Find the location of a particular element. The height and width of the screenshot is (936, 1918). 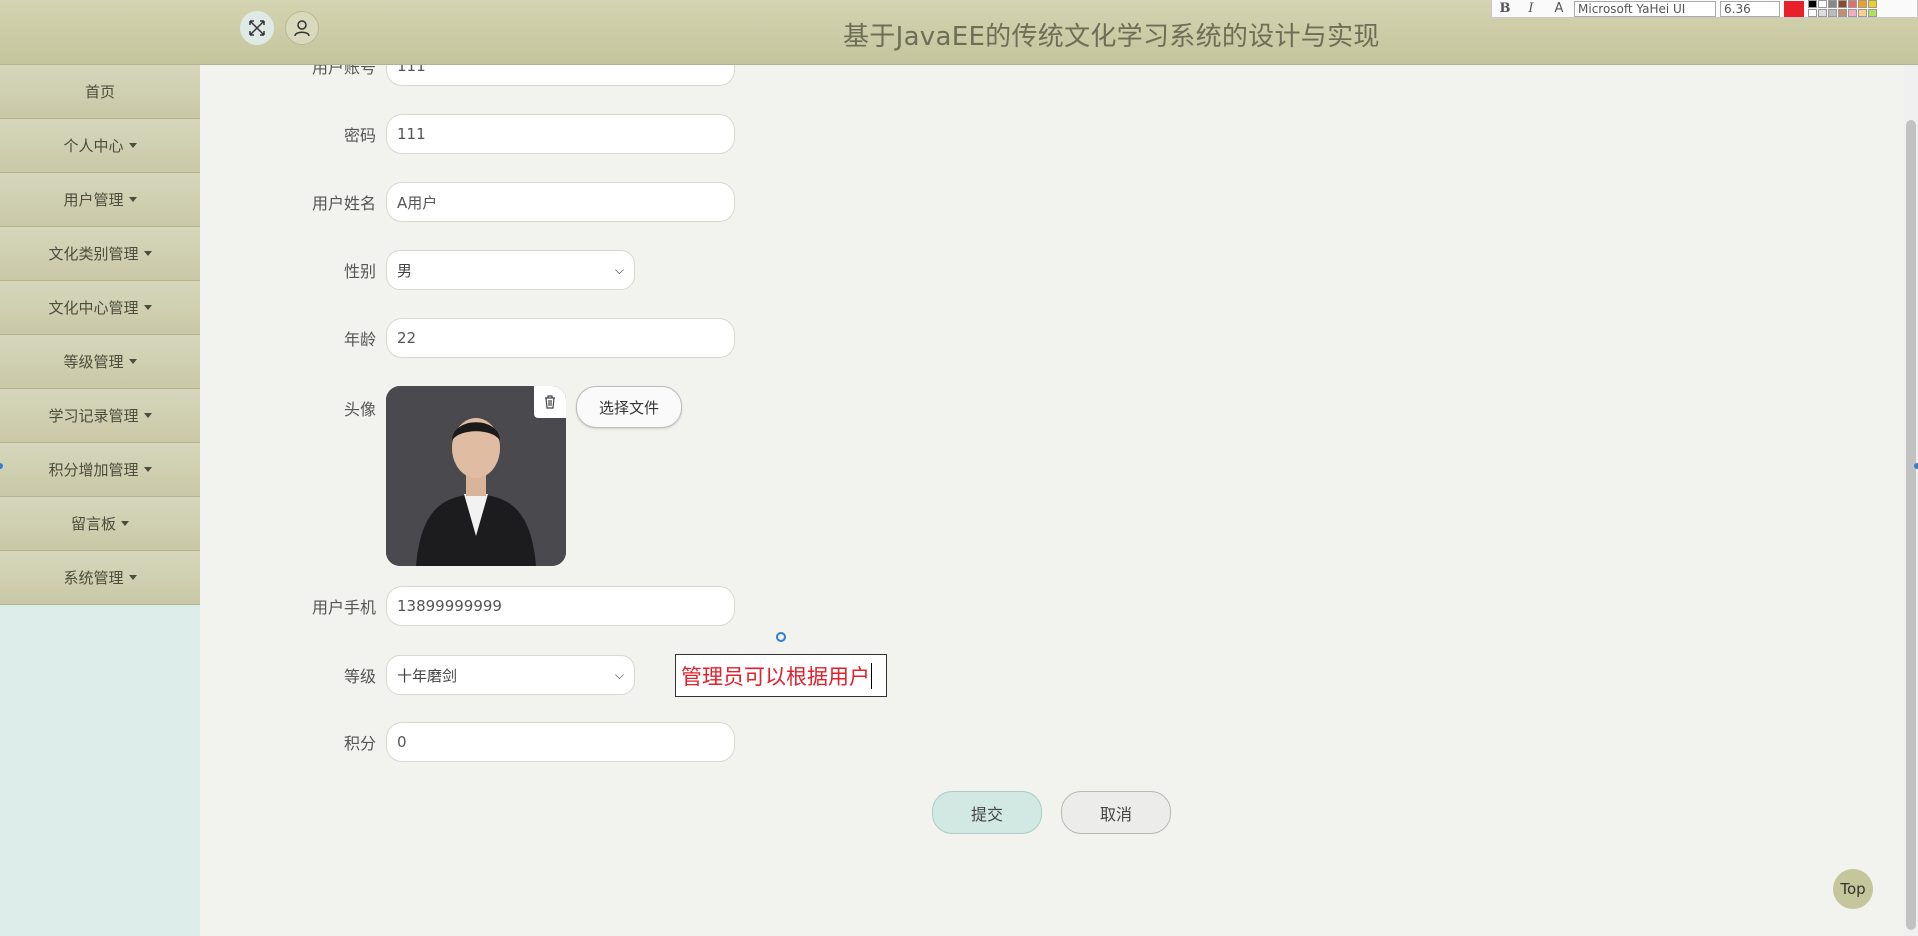

delete-avatar-button is located at coordinates (550, 402).